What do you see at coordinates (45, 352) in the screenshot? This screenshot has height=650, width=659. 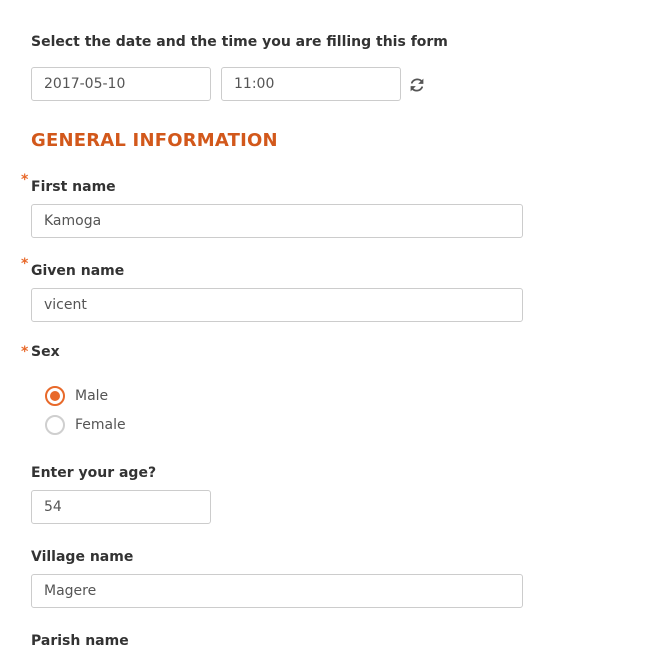 I see `sex-label: Sex` at bounding box center [45, 352].